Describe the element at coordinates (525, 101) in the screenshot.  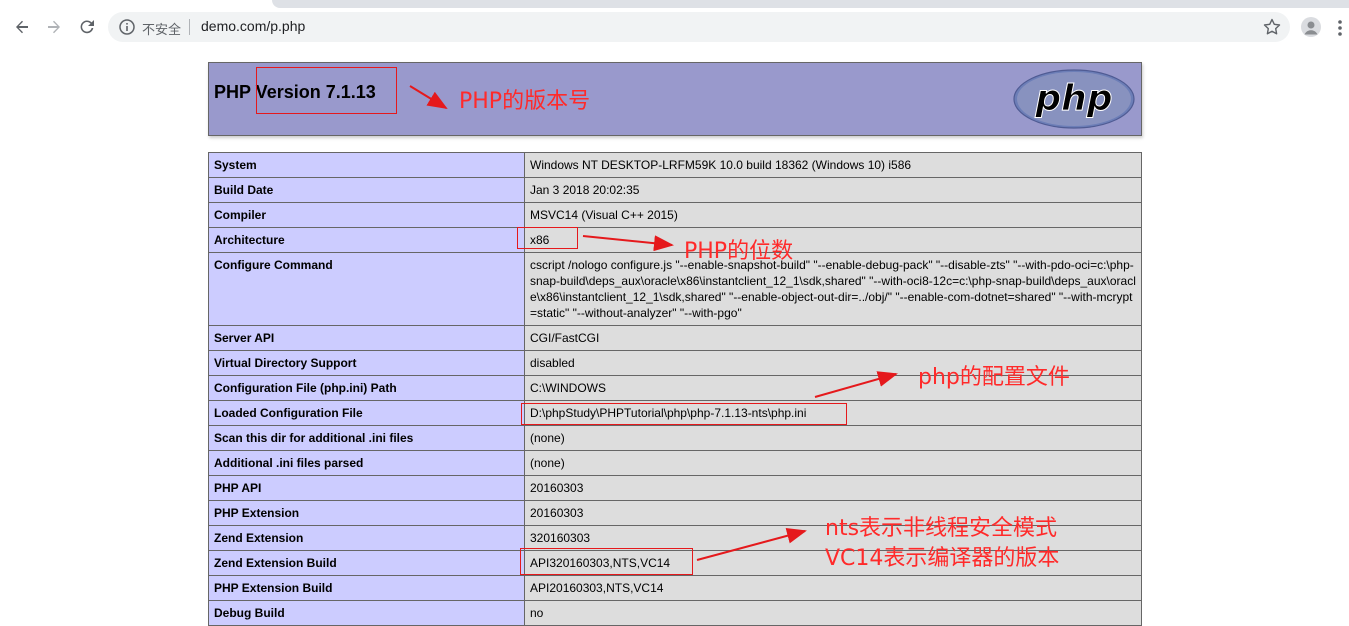
I see `annotation-version: PHP的版本号` at that location.